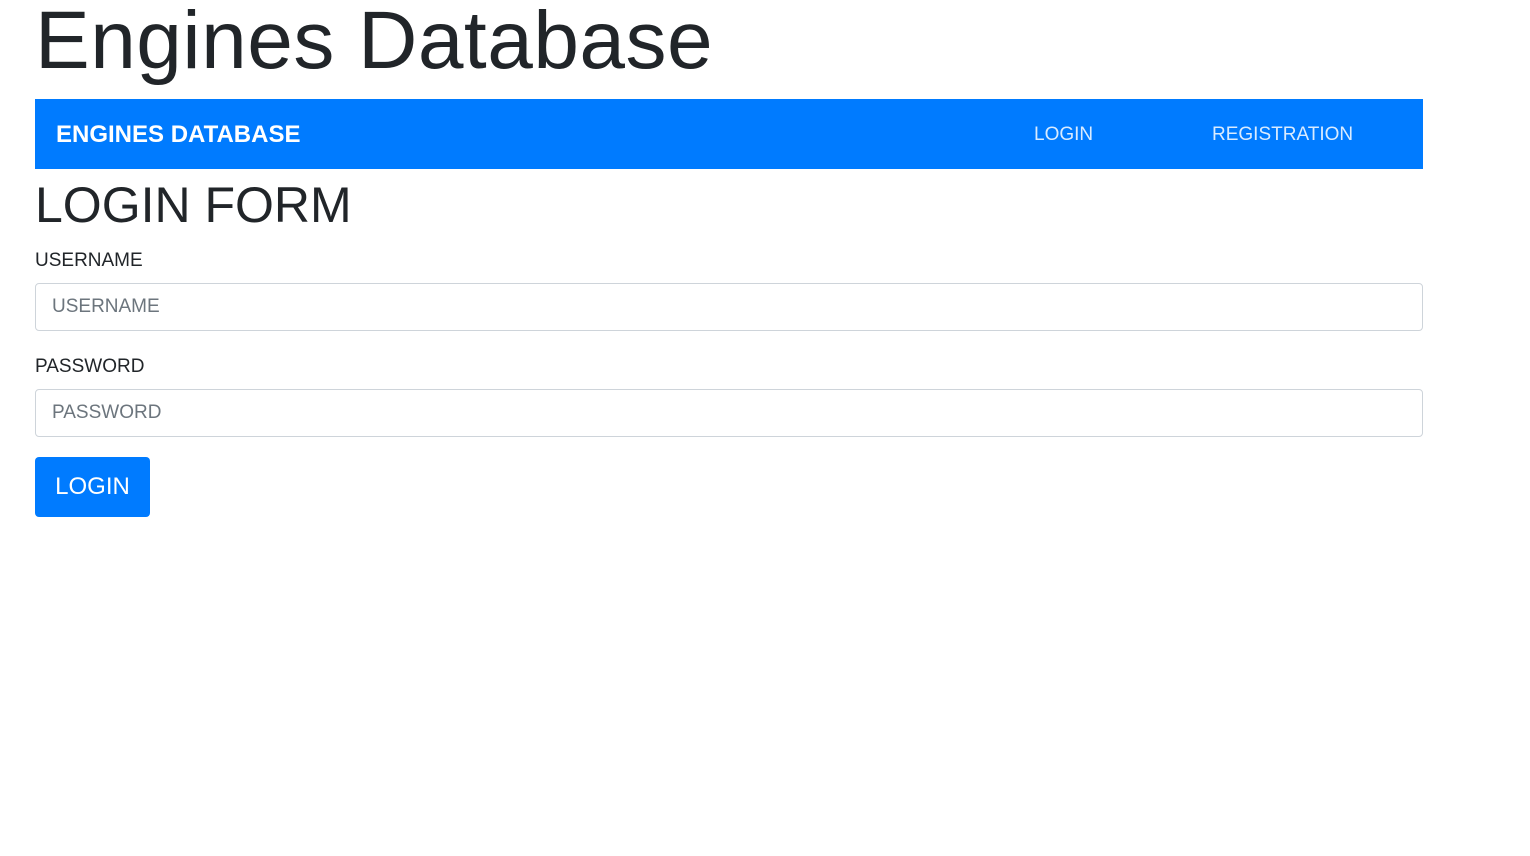 The height and width of the screenshot is (856, 1530). I want to click on username-label: USERNAME, so click(89, 260).